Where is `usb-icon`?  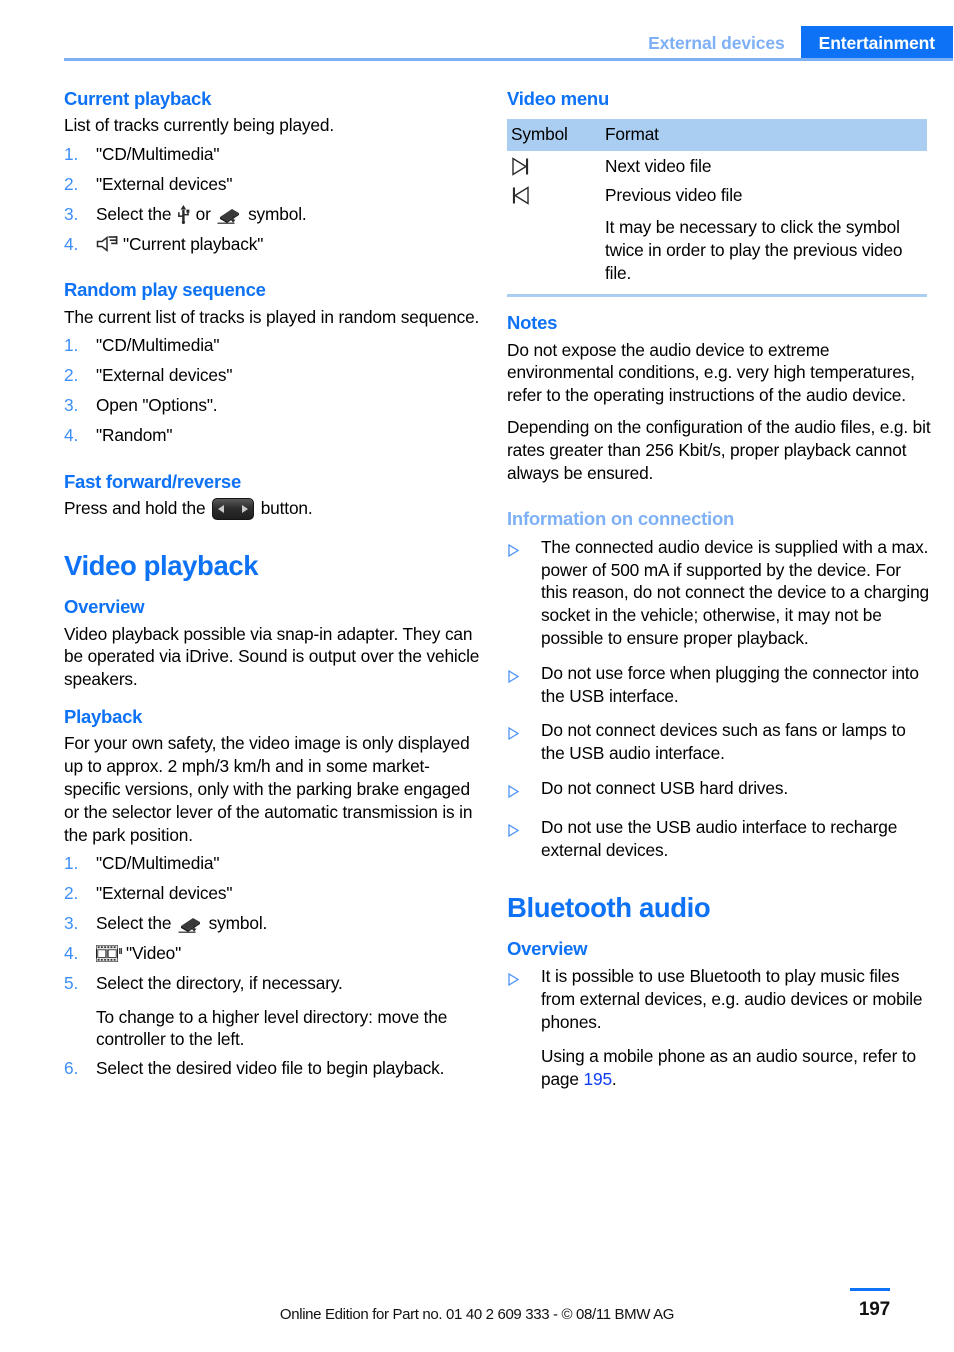
usb-icon is located at coordinates (183, 214).